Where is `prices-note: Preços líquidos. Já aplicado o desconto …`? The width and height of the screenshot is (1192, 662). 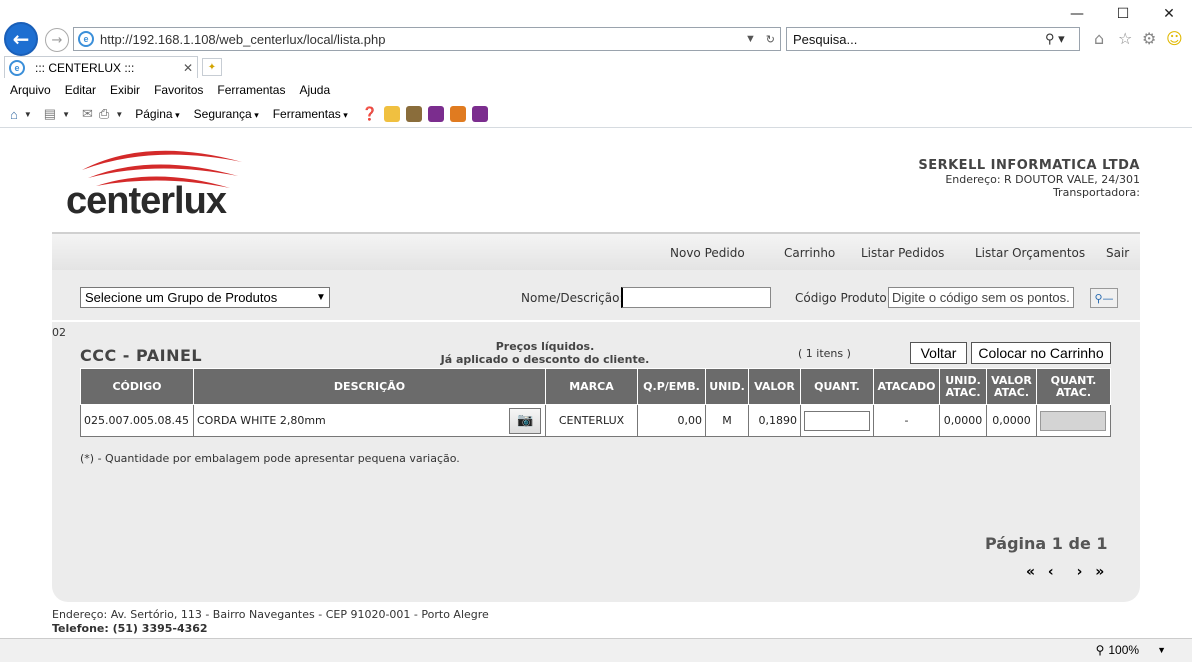 prices-note: Preços líquidos. Já aplicado o desconto … is located at coordinates (545, 353).